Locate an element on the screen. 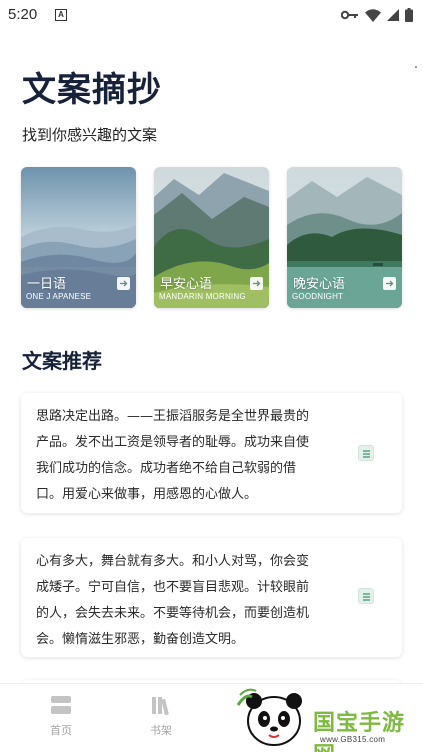 The image size is (423, 752). battery-icon is located at coordinates (409, 15).